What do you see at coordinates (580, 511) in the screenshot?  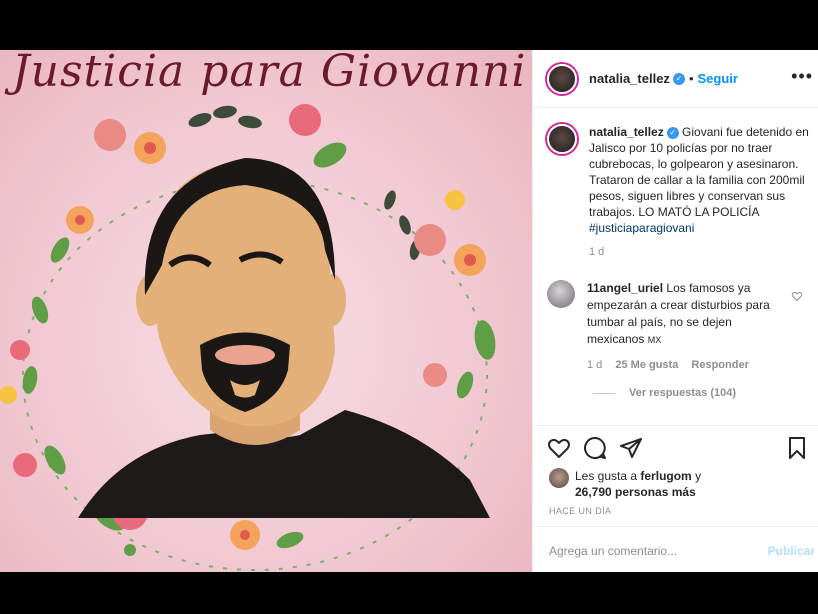 I see `posted-ago: HACE UN DÍA` at bounding box center [580, 511].